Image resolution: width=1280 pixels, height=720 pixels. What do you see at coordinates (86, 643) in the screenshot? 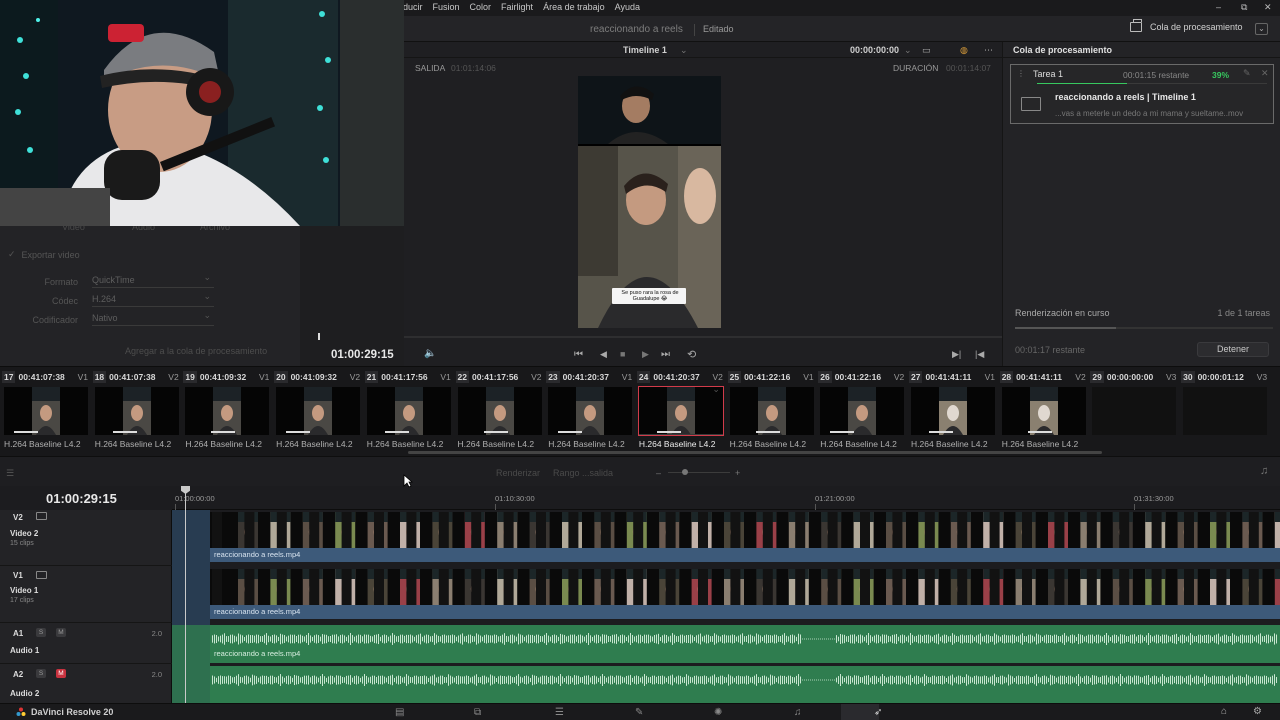
I see `track-header-a1: A1 S M 2.0 Audio 1` at bounding box center [86, 643].